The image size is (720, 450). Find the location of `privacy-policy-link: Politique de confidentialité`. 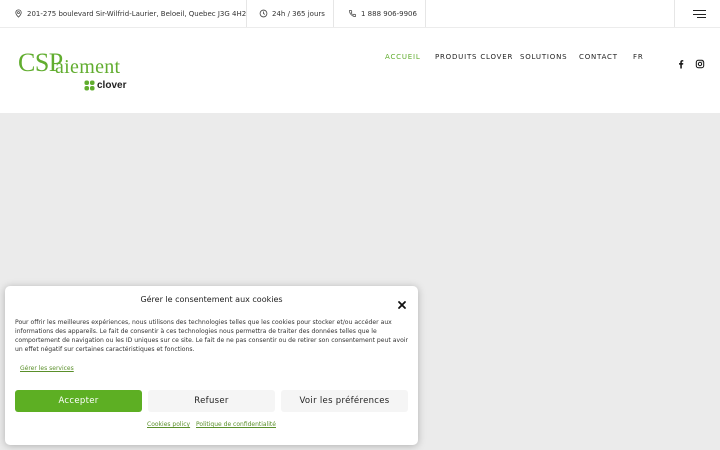

privacy-policy-link: Politique de confidentialité is located at coordinates (236, 424).